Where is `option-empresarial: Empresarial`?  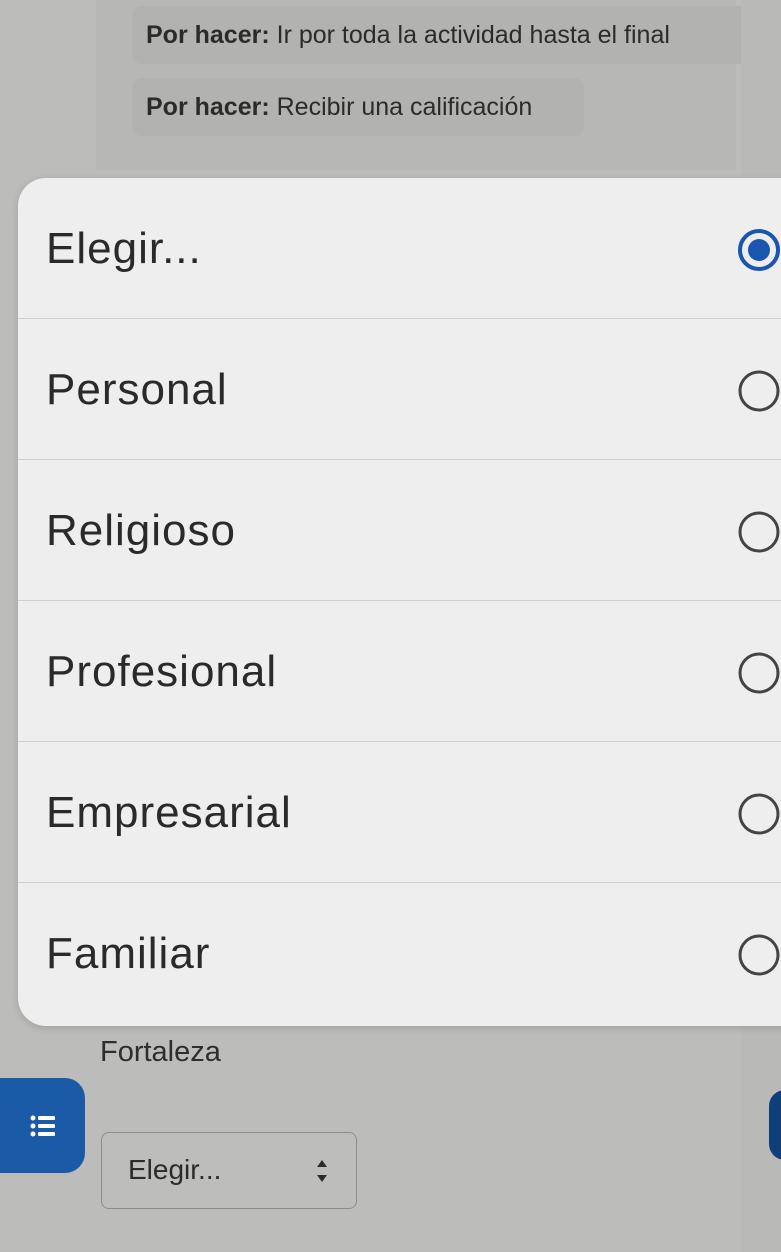 option-empresarial: Empresarial is located at coordinates (399, 812).